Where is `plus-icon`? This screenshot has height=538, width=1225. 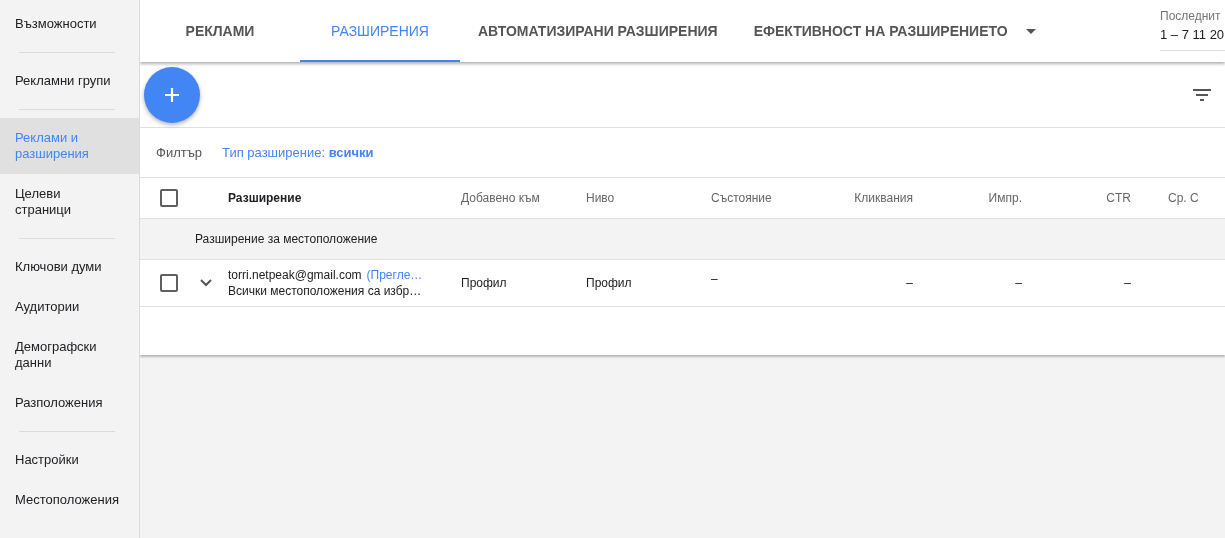
plus-icon is located at coordinates (172, 94).